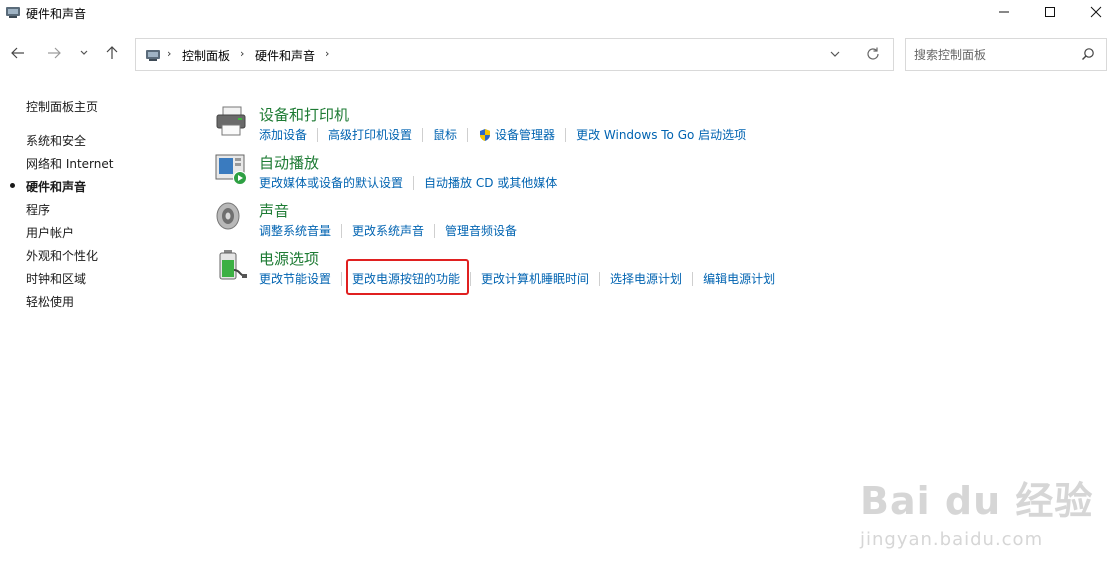 The width and height of the screenshot is (1119, 587). I want to click on maximize-icon, so click(1050, 13).